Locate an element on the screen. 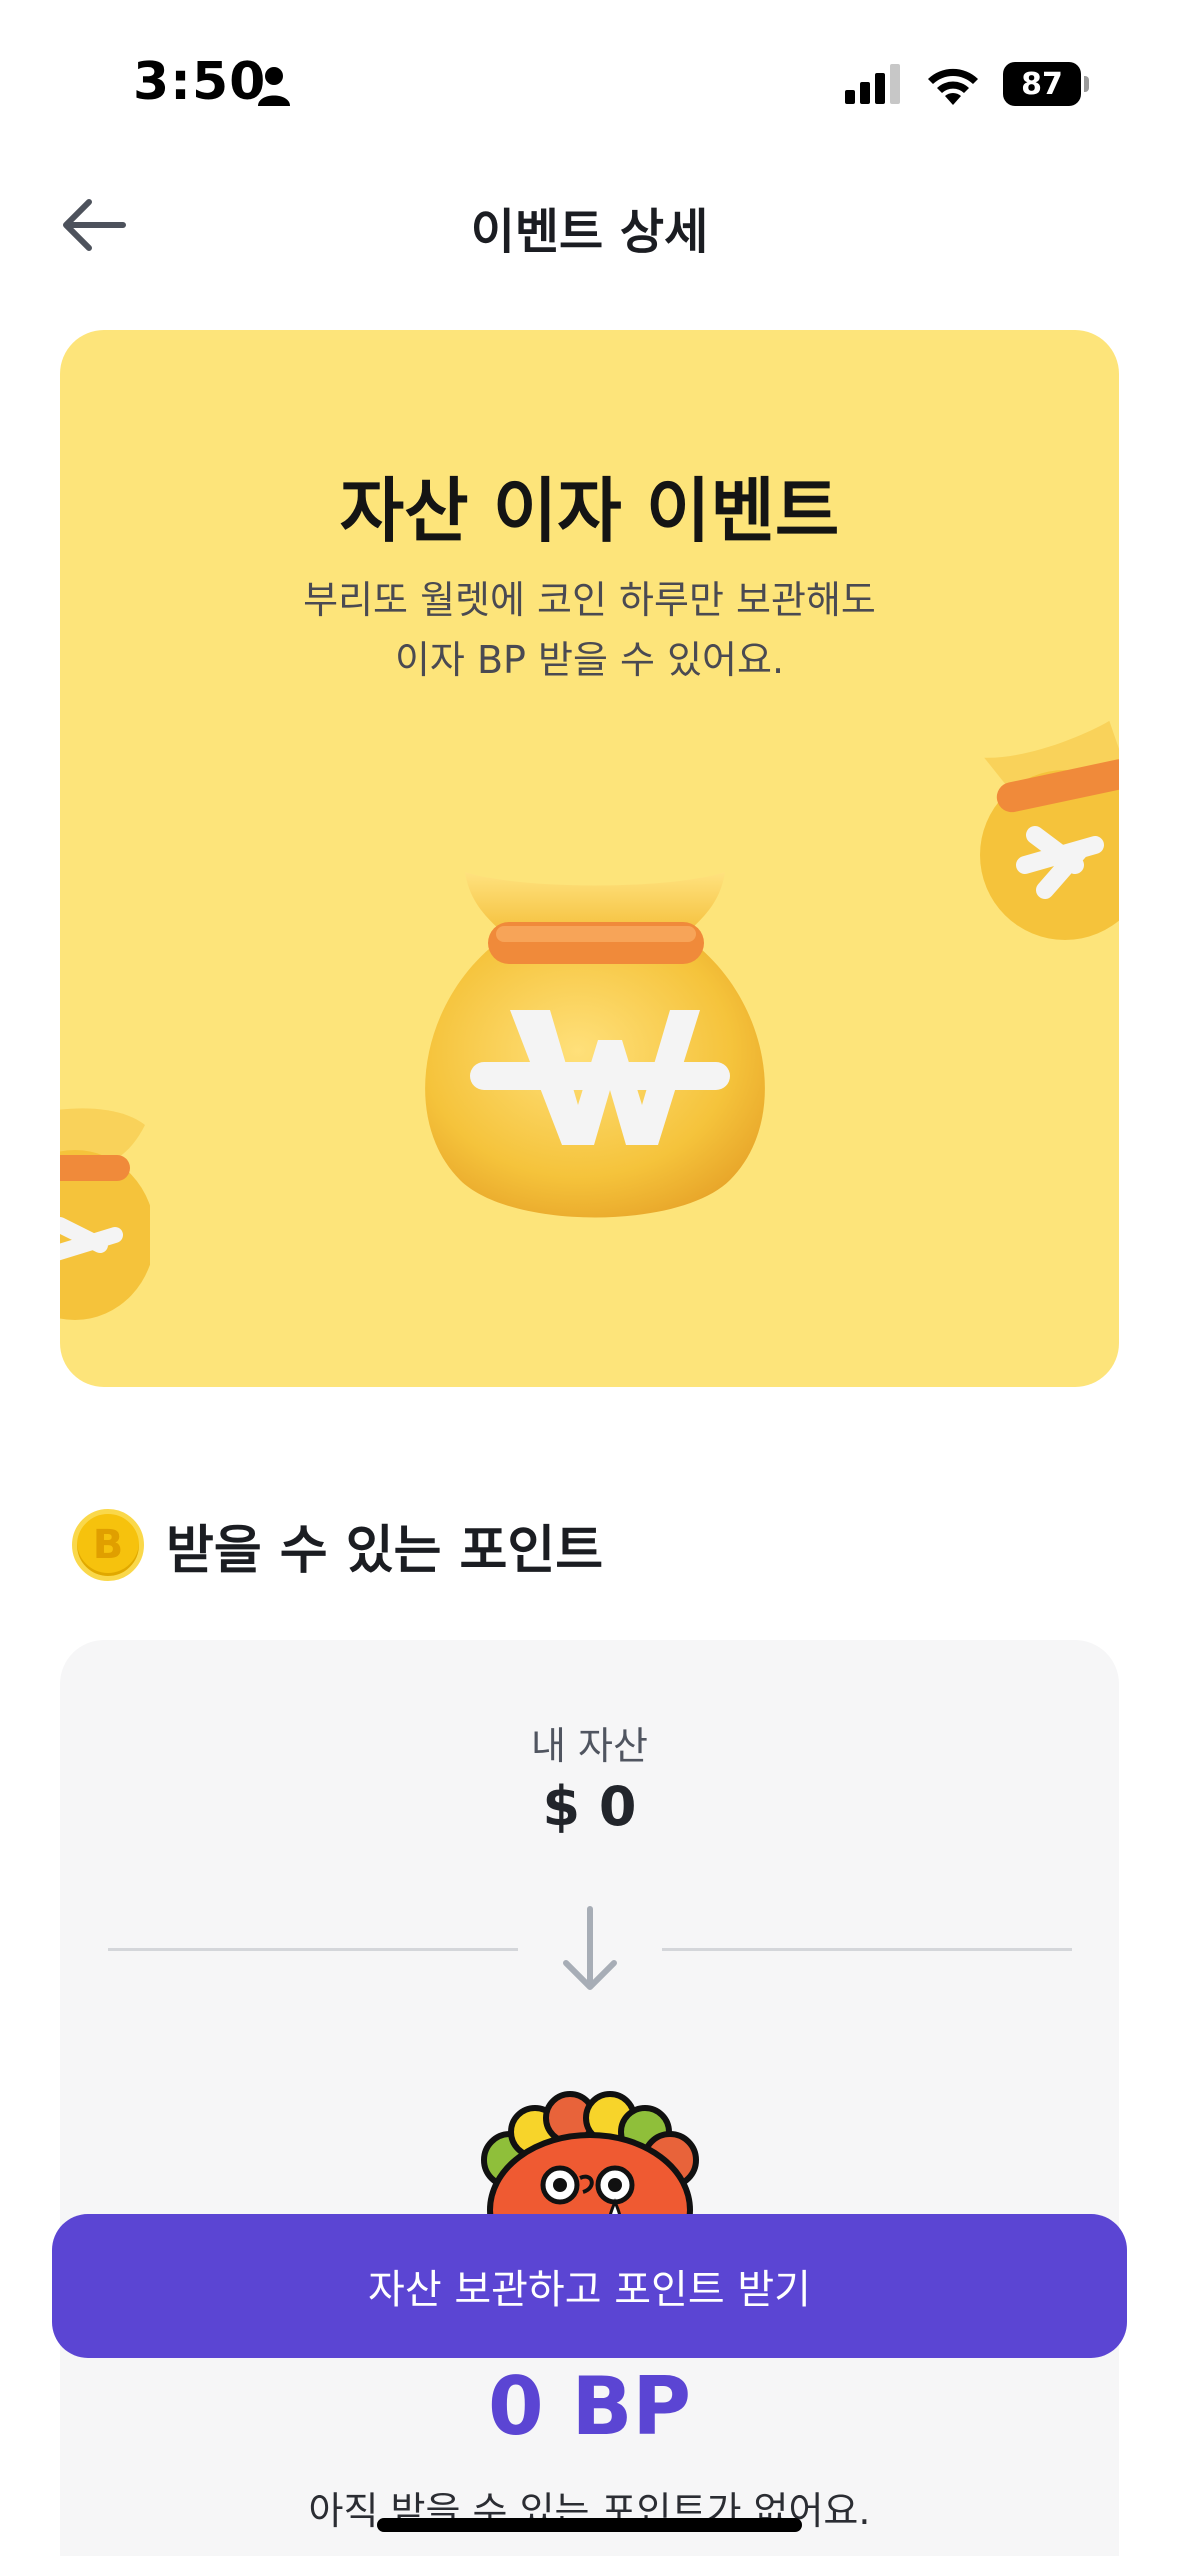 The image size is (1179, 2556). event-subtitle-line1: 부리또 월렛에 코인 하루만 보관해도 is located at coordinates (589, 600).